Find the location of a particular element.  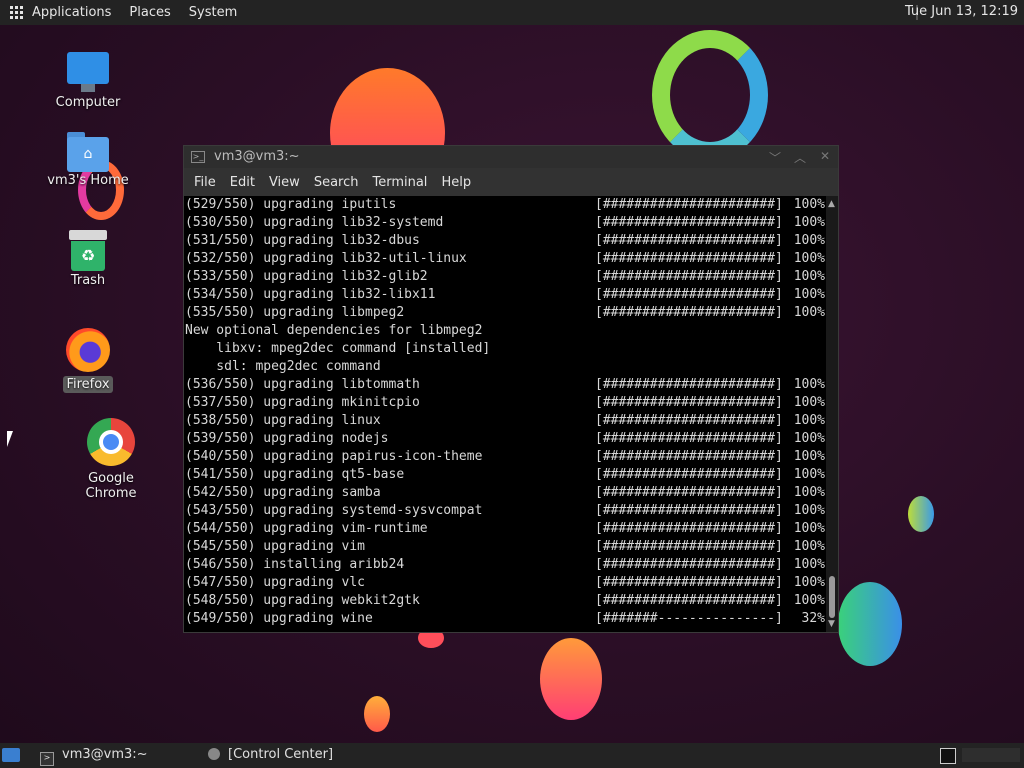

desktop-icon-home: ⌂ vm3's Home is located at coordinates (88, 160).